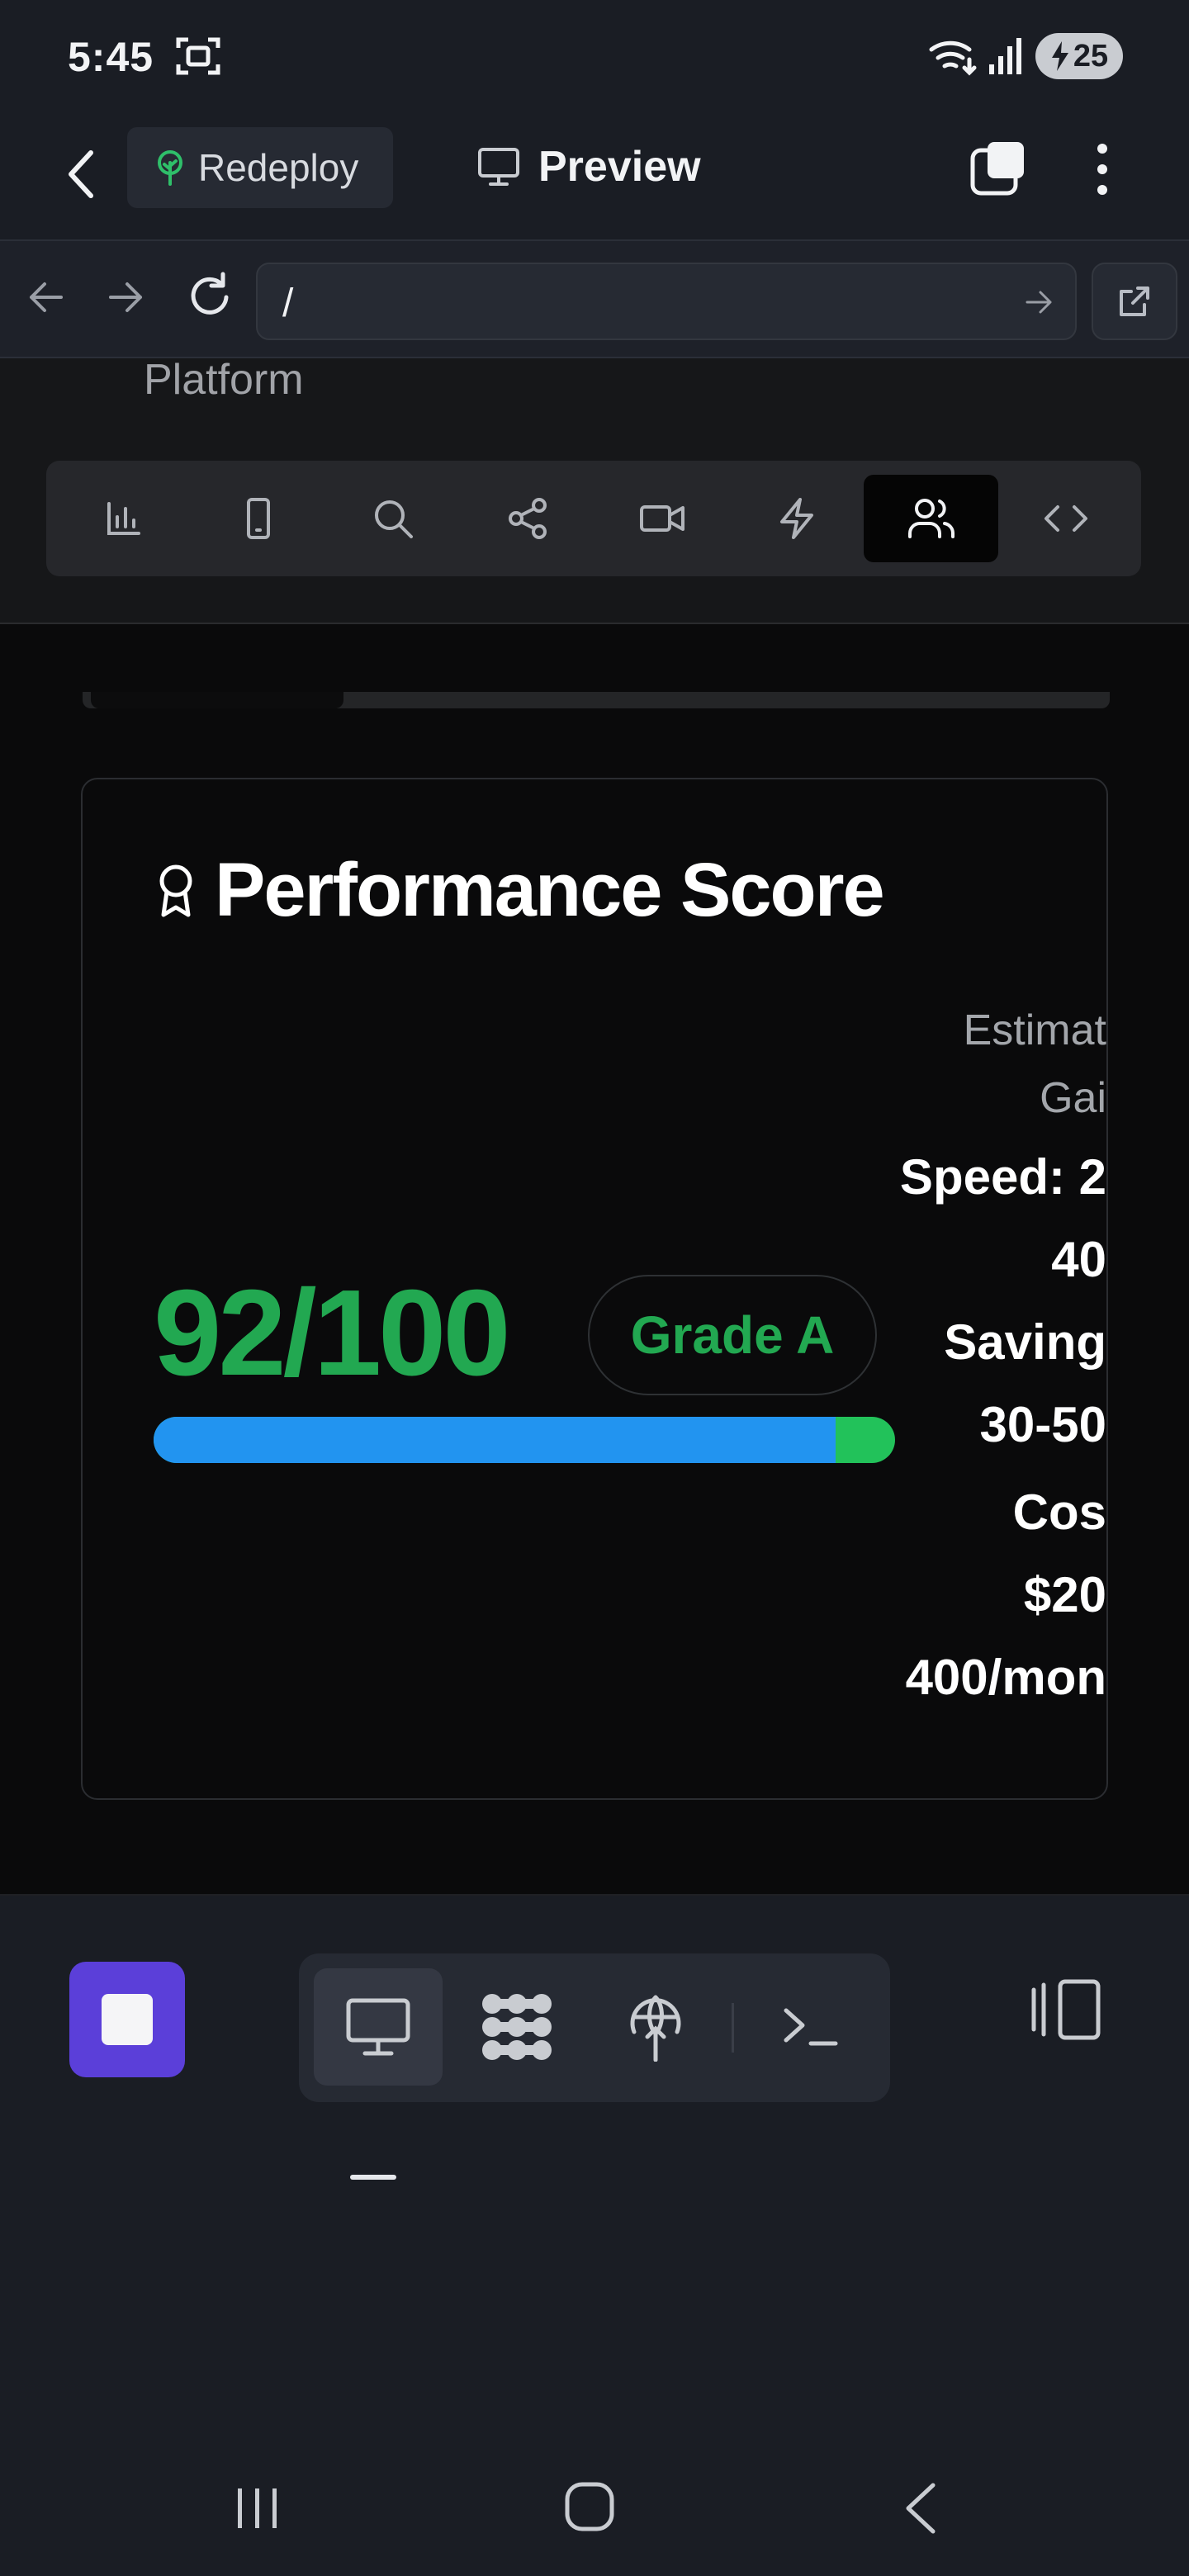 The image size is (1189, 2576). What do you see at coordinates (810, 2027) in the screenshot?
I see `terminal-icon` at bounding box center [810, 2027].